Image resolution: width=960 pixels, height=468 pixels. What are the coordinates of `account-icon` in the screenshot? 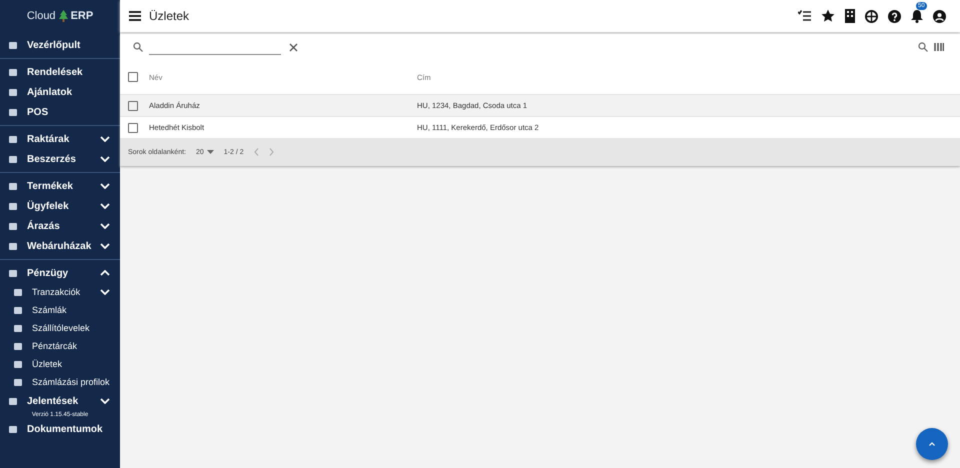 It's located at (939, 16).